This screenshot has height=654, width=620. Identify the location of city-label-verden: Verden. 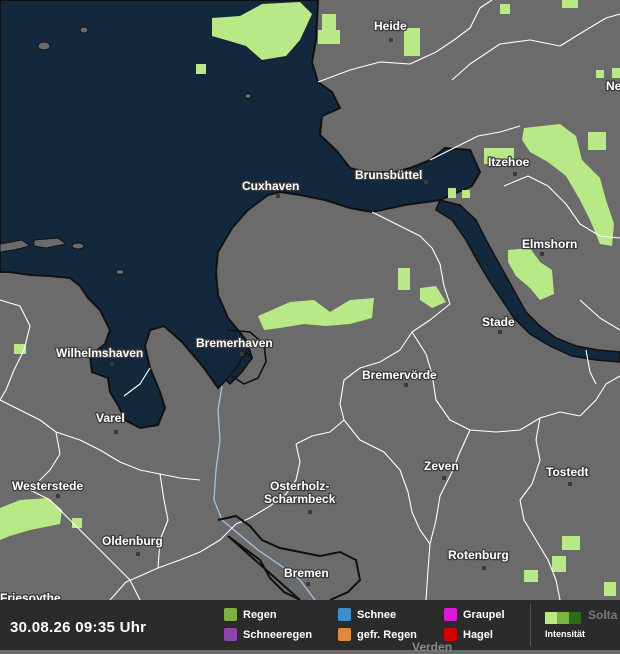
(432, 647).